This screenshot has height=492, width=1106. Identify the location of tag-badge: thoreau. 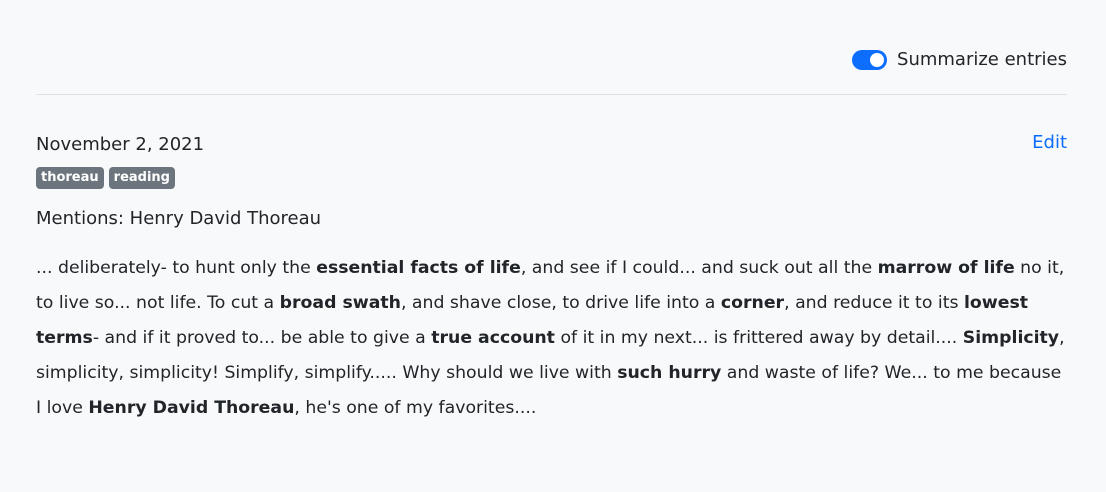
(70, 178).